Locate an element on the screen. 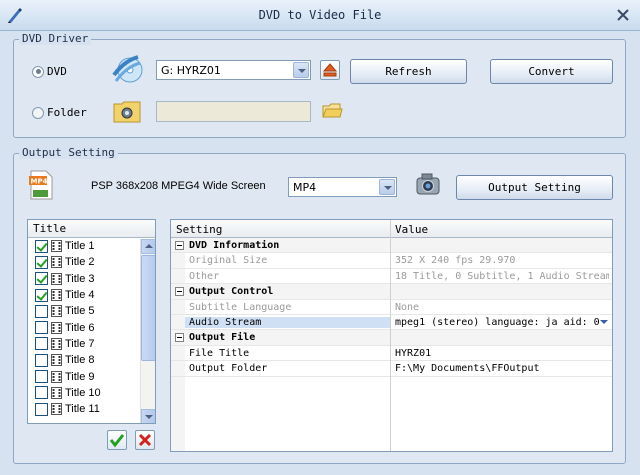 This screenshot has height=475, width=640. list-item: Title 2 is located at coordinates (91, 262).